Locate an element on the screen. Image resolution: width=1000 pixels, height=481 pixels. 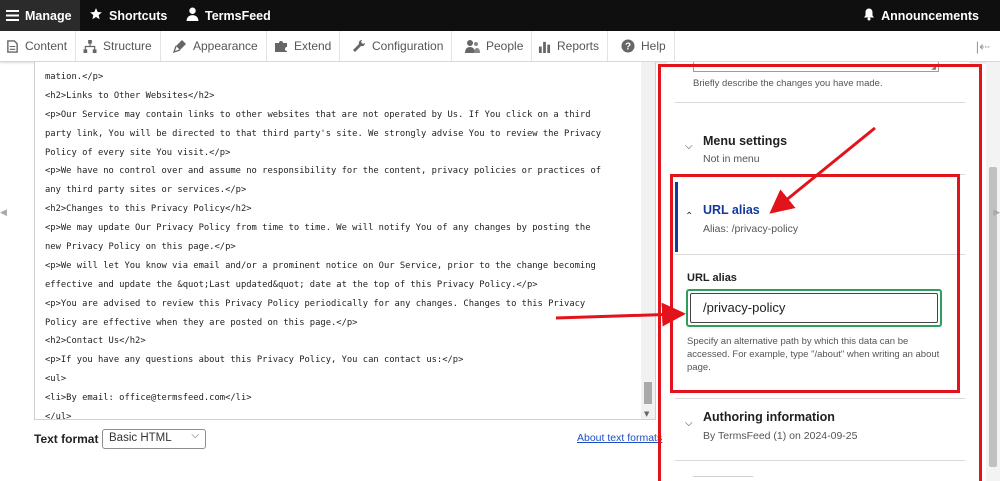
annotation-arrow-to-url-alias-title is located at coordinates (822, 170).